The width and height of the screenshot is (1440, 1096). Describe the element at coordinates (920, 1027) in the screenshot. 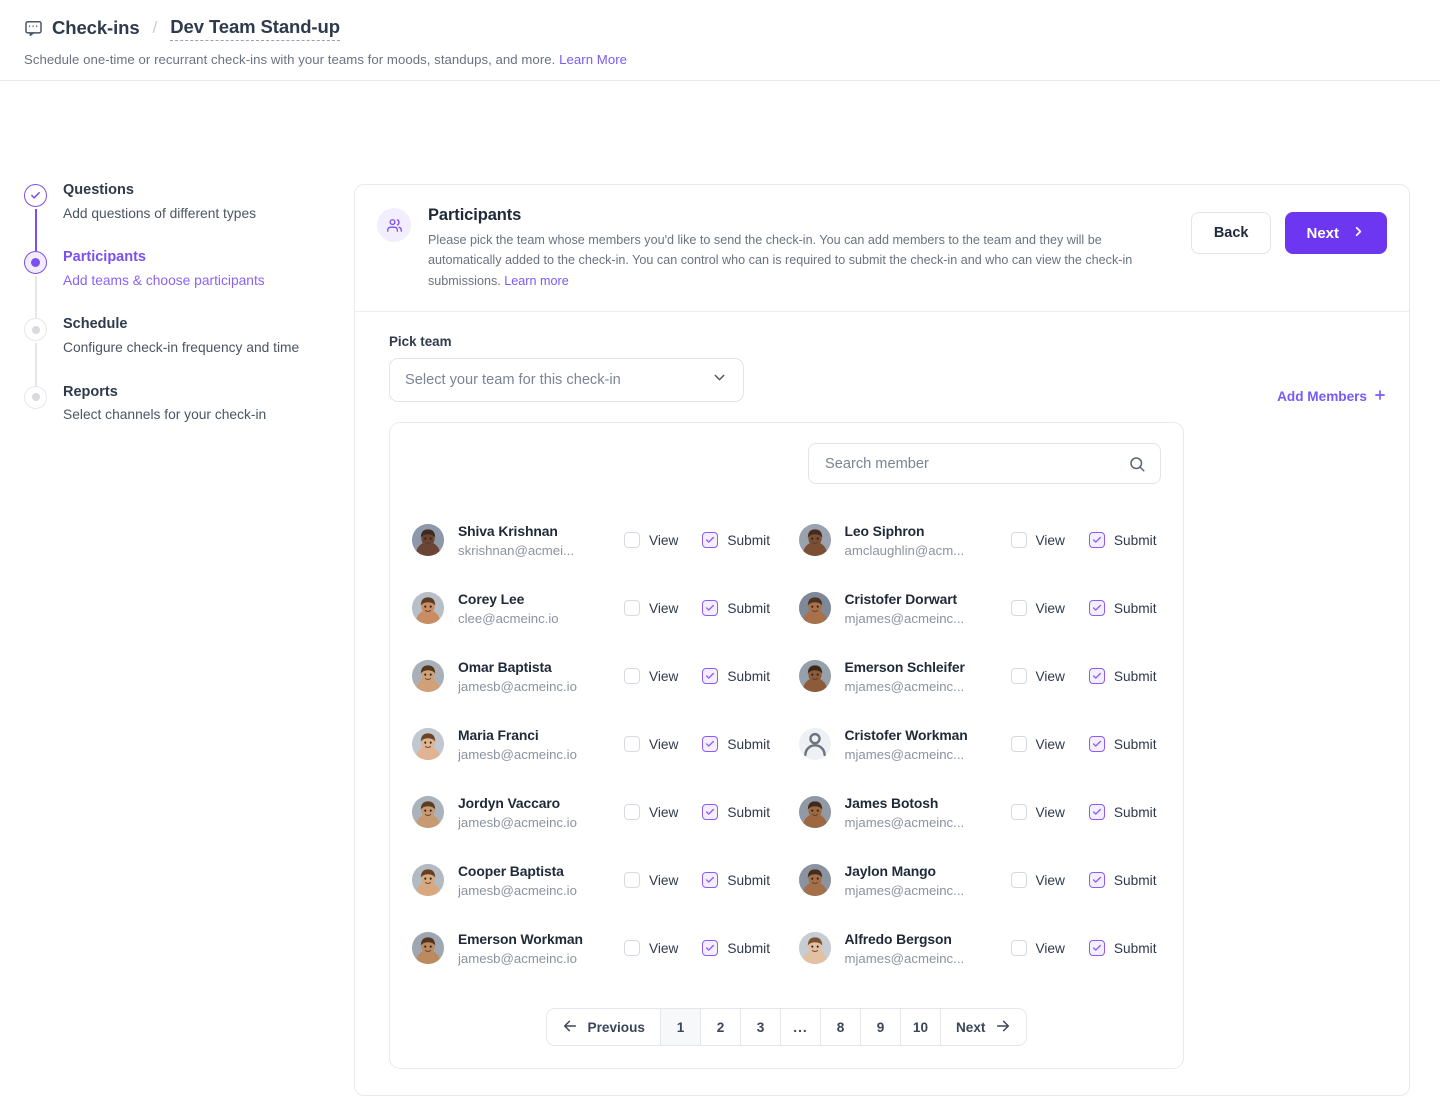

I see `pagination-page-10: 10` at that location.